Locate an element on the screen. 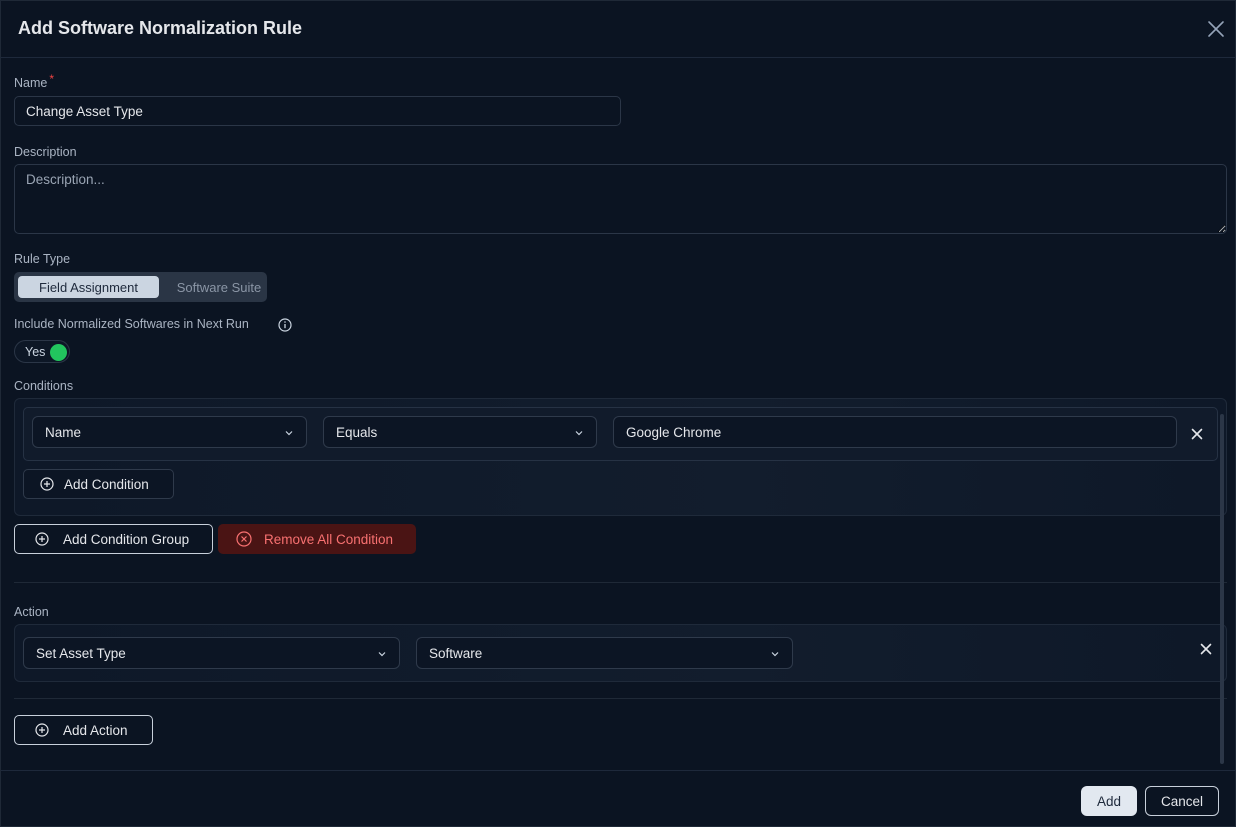  add-action-button: Add Action is located at coordinates (83, 730).